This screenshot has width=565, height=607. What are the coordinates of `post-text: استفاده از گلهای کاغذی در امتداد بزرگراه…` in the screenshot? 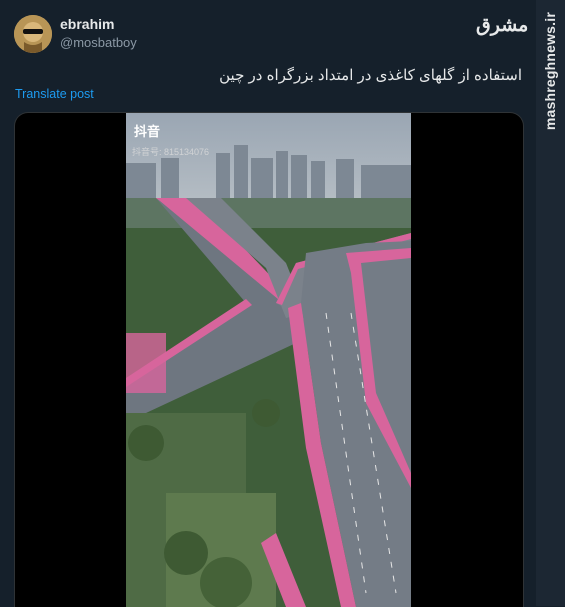 It's located at (370, 75).